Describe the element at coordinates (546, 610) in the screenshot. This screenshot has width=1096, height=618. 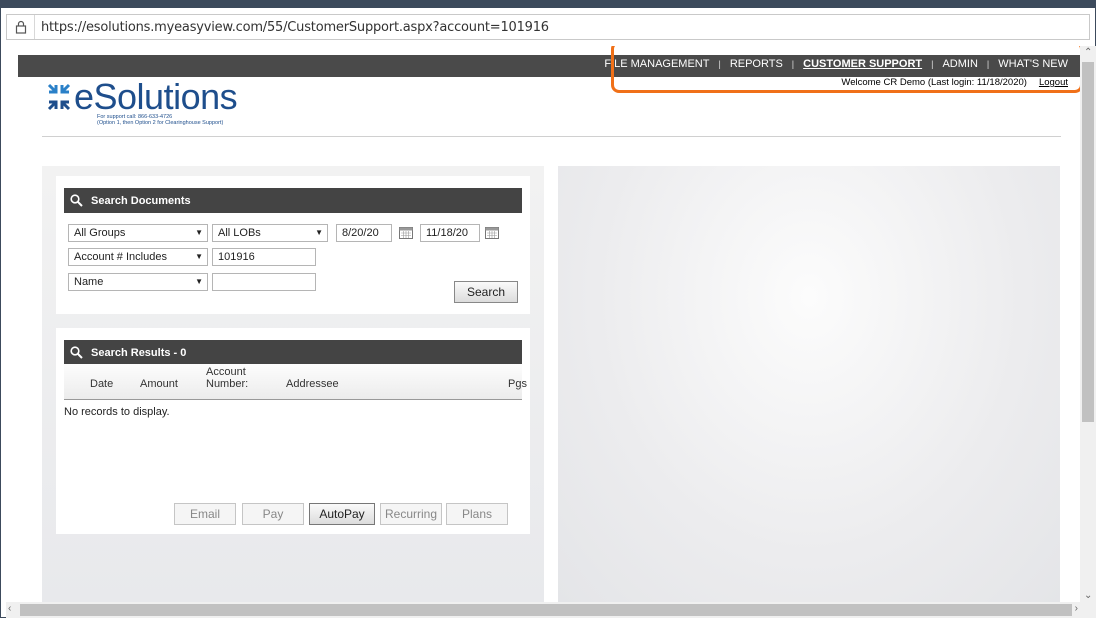
I see `horizontal-scroll-thumb` at that location.